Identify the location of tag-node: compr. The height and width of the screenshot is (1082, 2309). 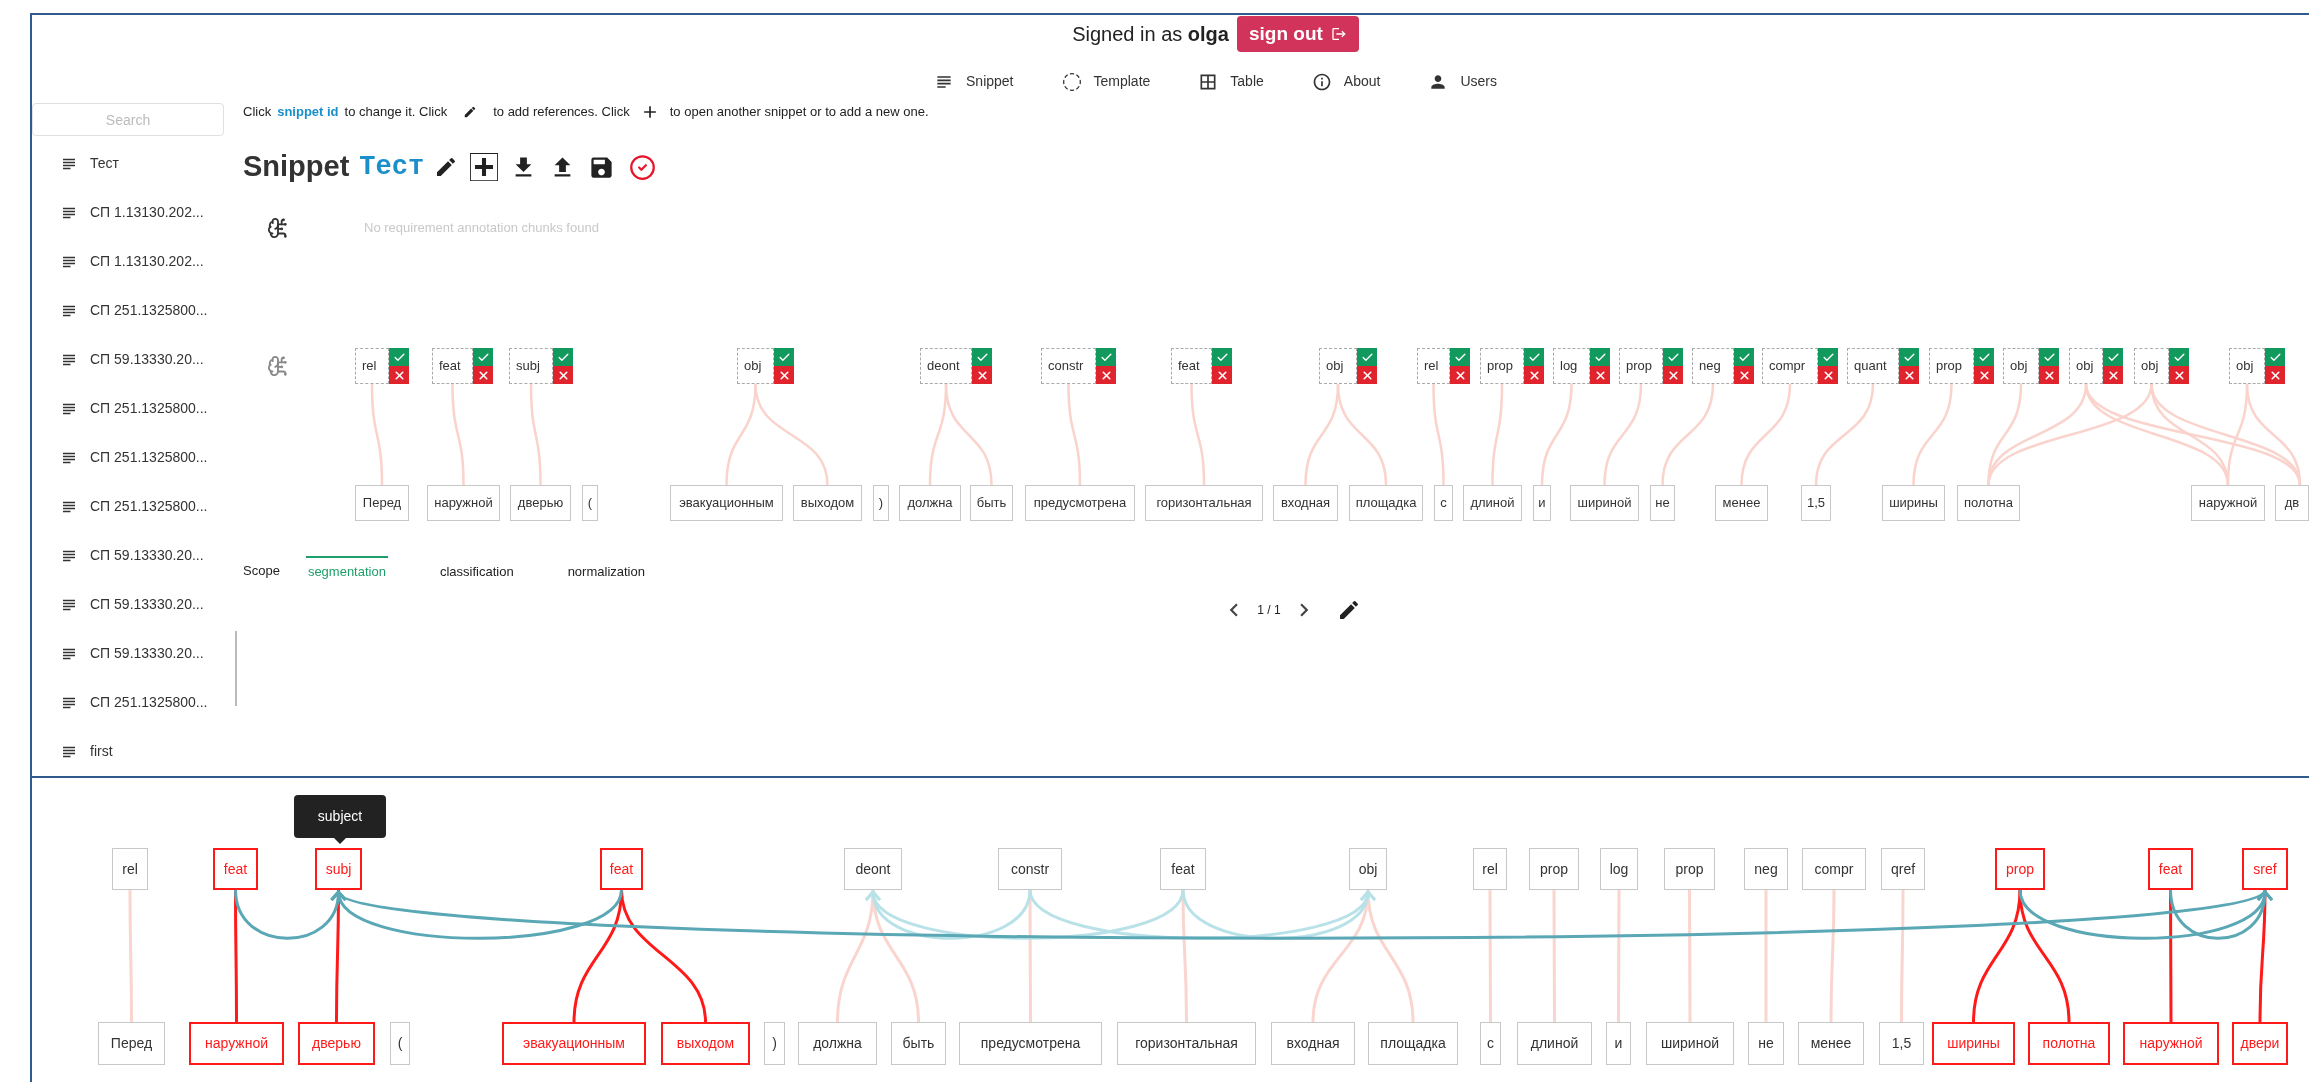
(1834, 869).